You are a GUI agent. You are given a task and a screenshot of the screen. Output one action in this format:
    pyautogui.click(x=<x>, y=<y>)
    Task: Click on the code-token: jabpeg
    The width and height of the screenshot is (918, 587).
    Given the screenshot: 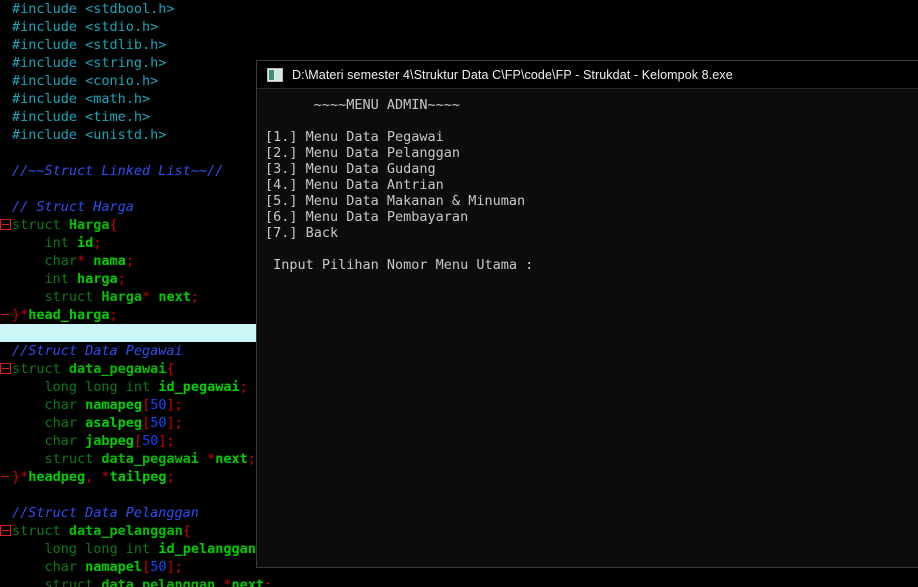 What is the action you would take?
    pyautogui.click(x=109, y=441)
    